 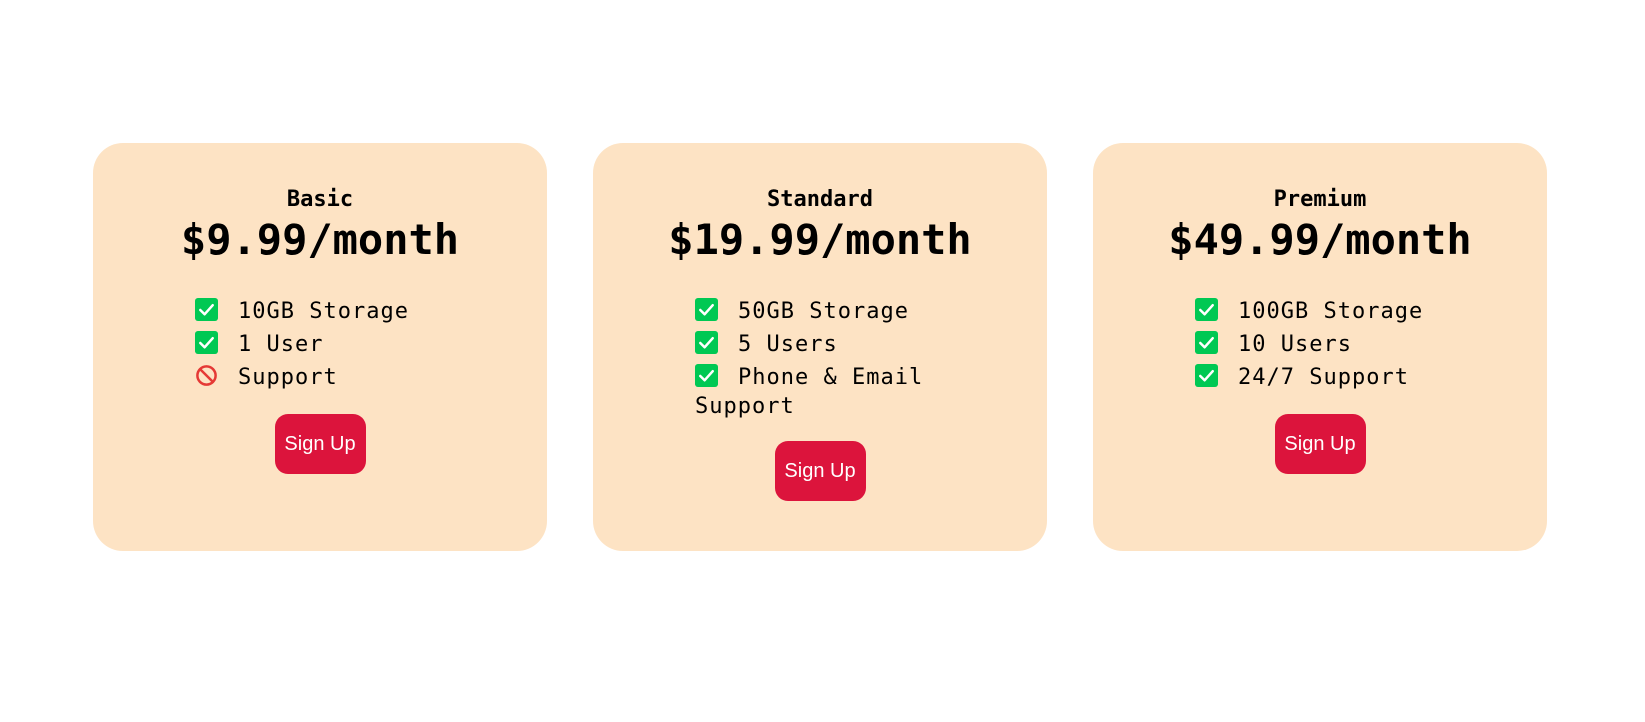 I want to click on feature-item: 50GB Storage, so click(x=820, y=311).